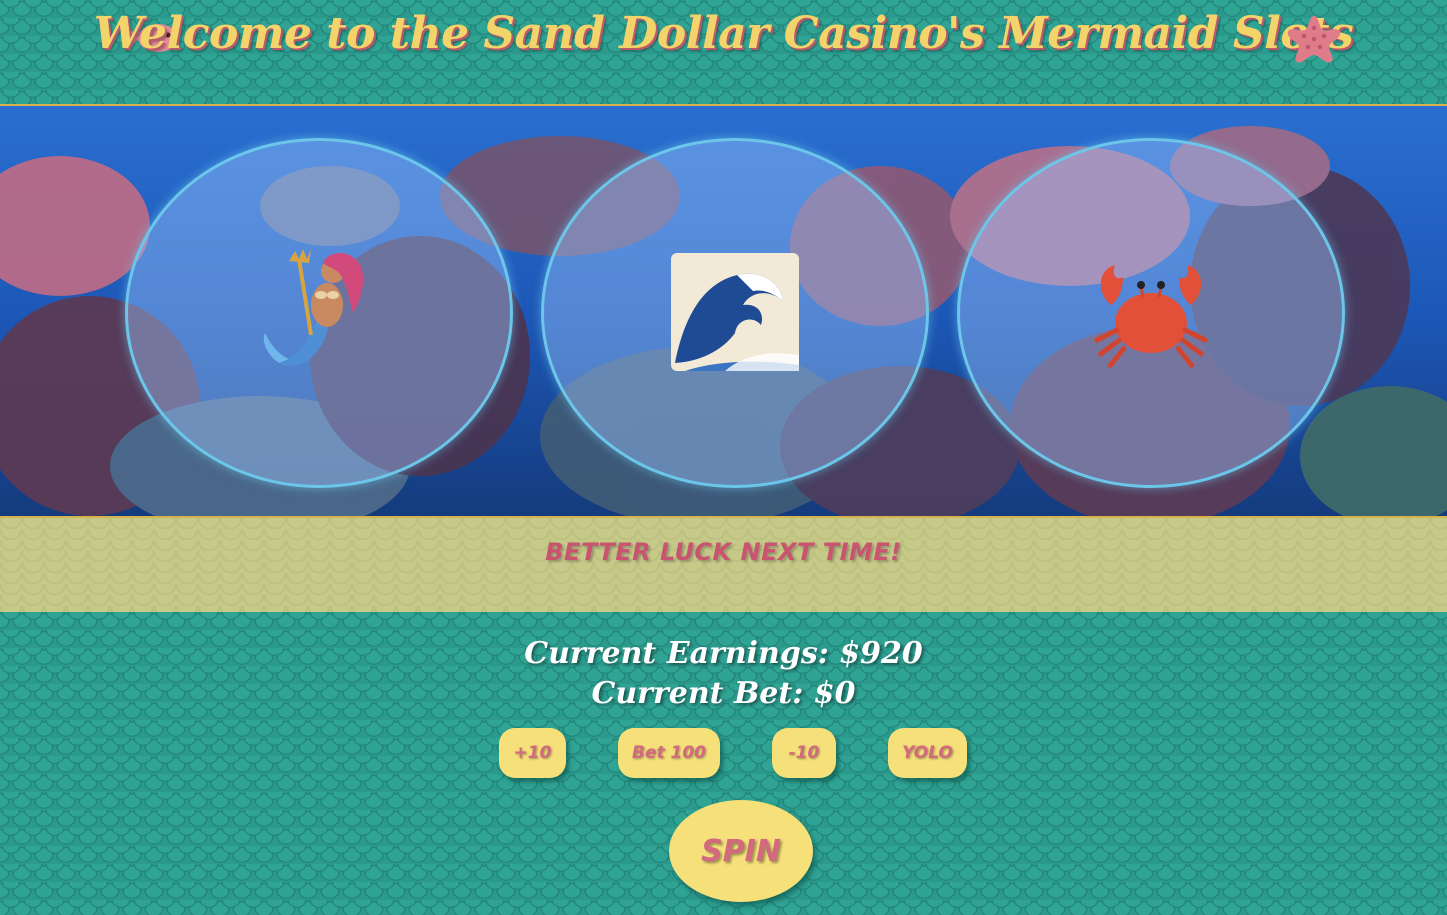 The width and height of the screenshot is (1447, 915). What do you see at coordinates (723, 653) in the screenshot?
I see `current-earnings: Current Earnings: $920` at bounding box center [723, 653].